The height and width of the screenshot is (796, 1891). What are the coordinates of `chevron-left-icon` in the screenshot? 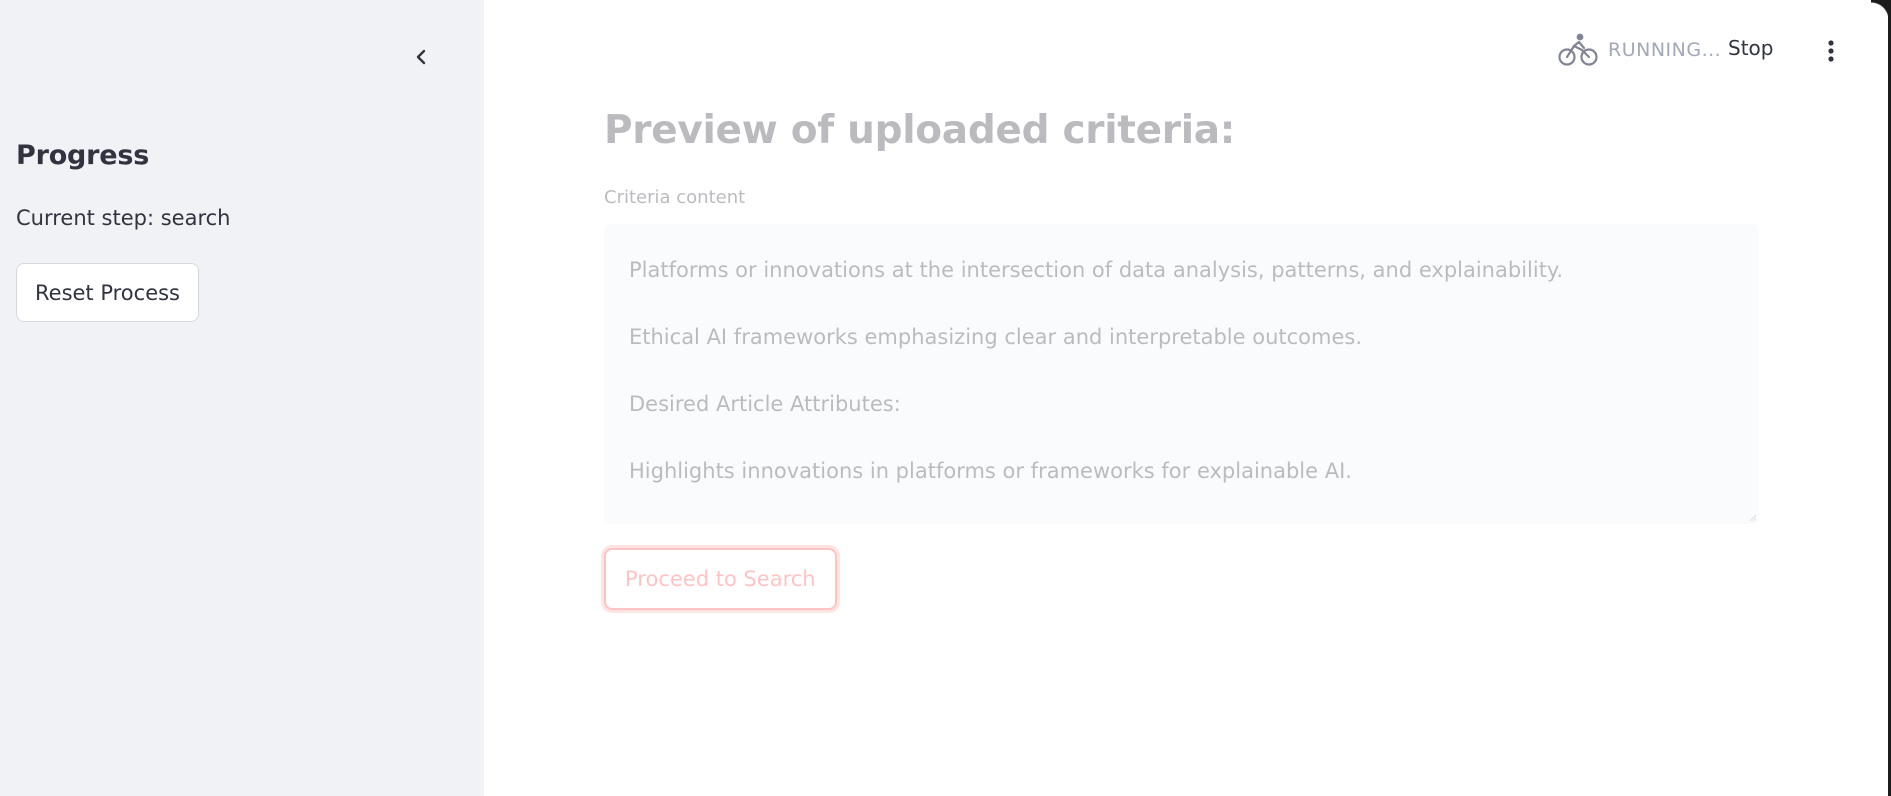 It's located at (421, 57).